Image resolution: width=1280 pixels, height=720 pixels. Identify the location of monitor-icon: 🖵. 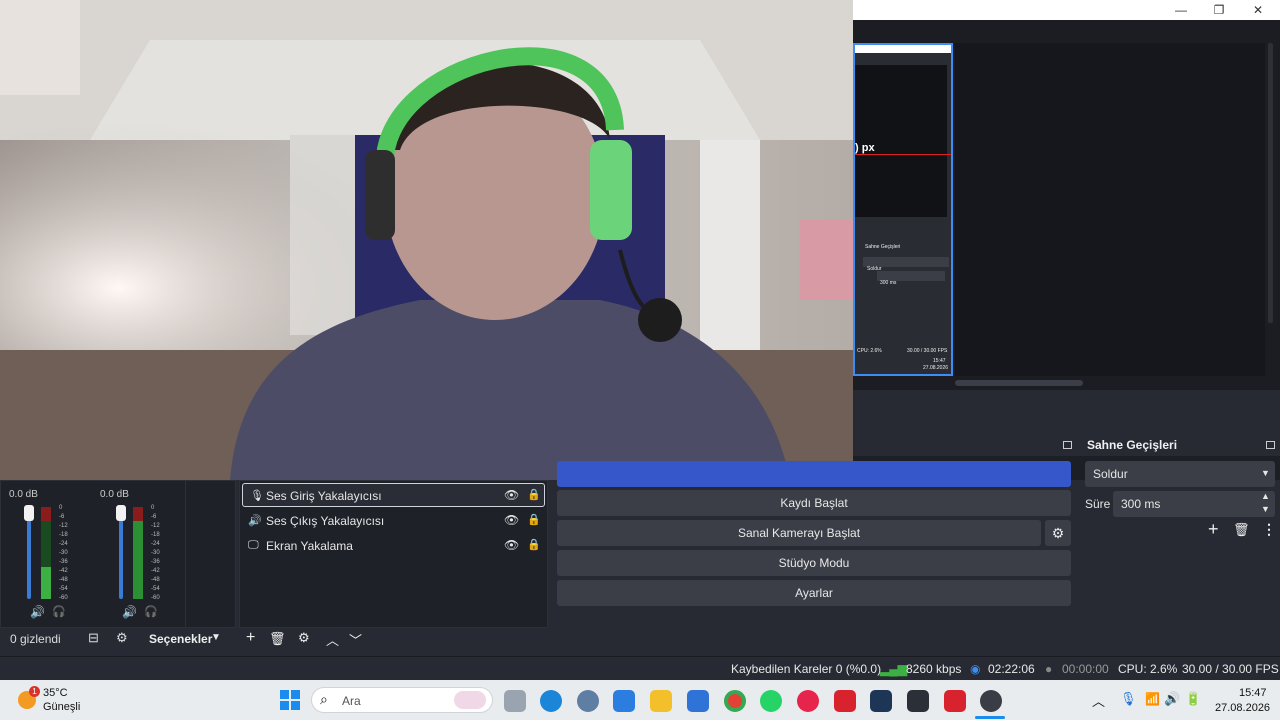
(253, 545).